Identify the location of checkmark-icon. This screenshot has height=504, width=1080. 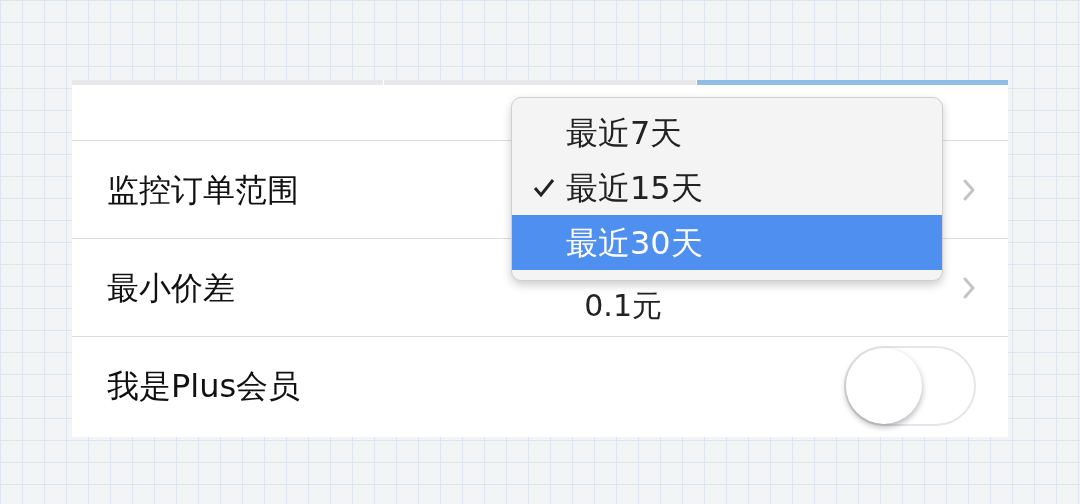
(544, 187).